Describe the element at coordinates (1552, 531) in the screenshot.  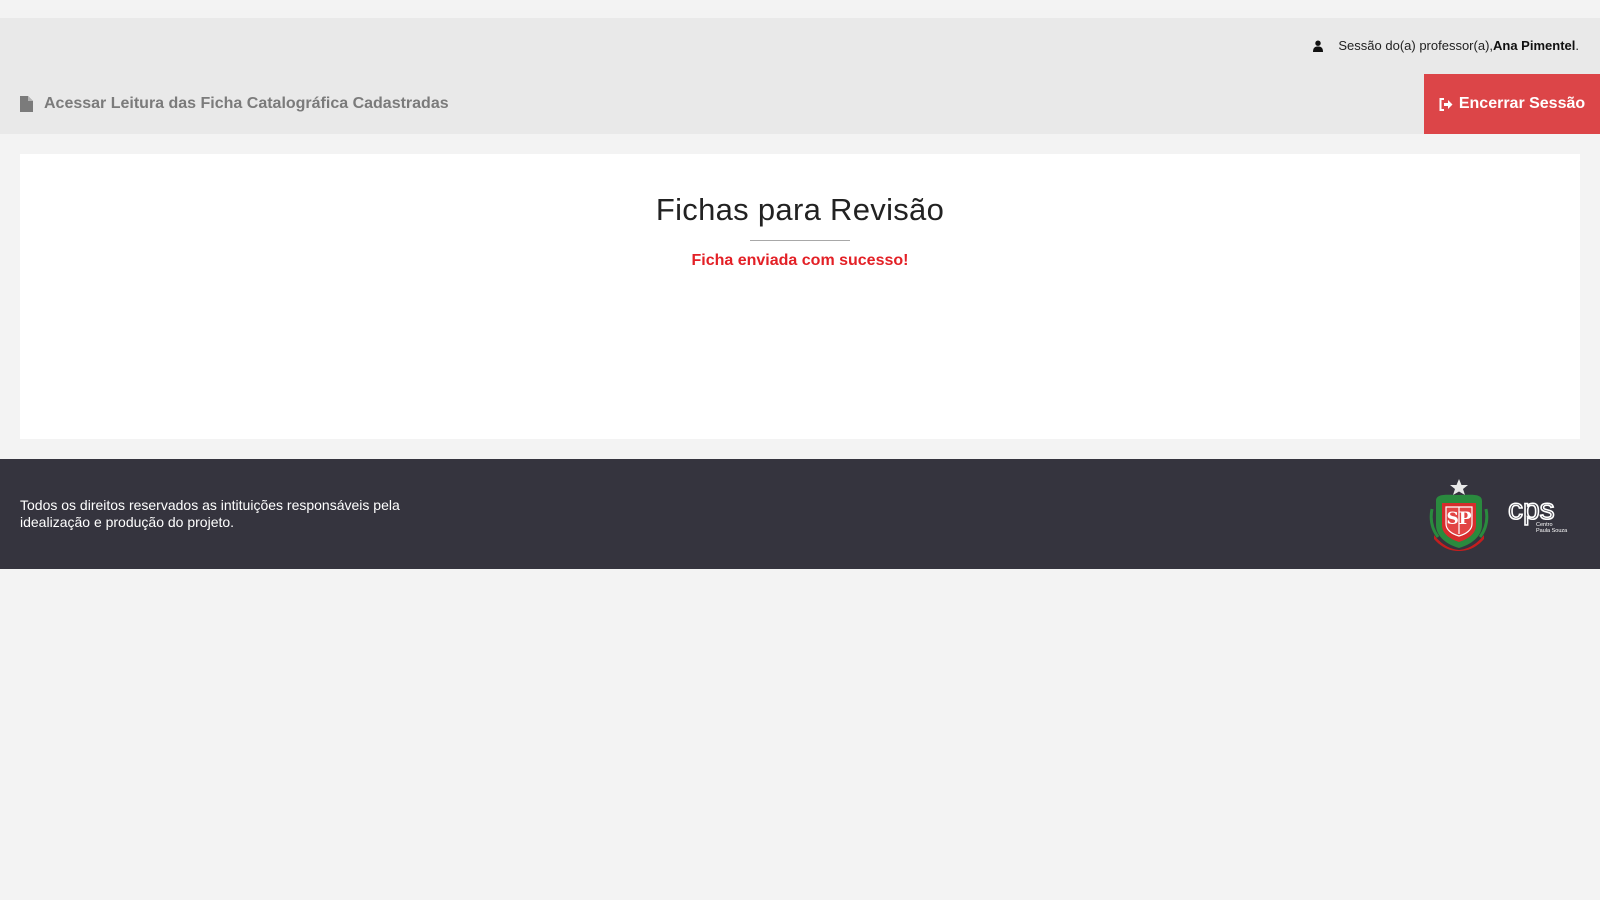
I see `cps-logo-sub2: Paula Souza` at that location.